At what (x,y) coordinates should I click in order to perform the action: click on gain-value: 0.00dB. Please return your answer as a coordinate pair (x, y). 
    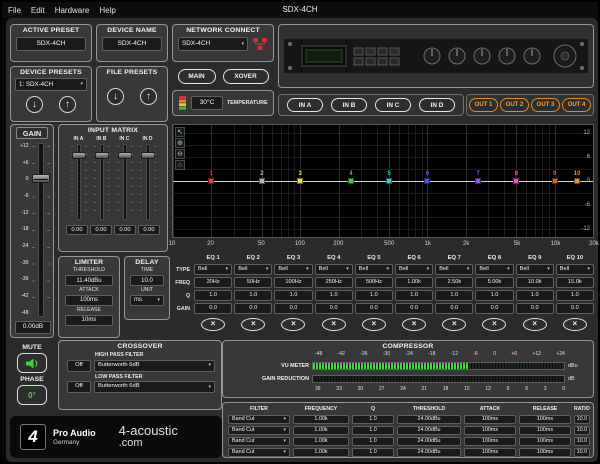
    Looking at the image, I should click on (33, 327).